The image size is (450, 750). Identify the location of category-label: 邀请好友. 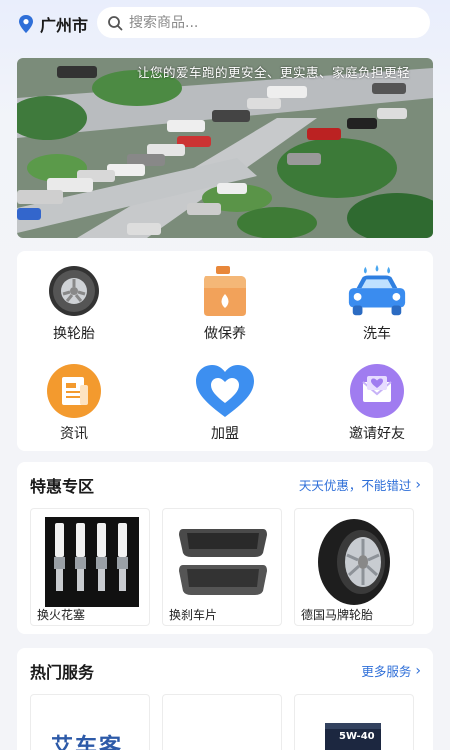
(377, 434).